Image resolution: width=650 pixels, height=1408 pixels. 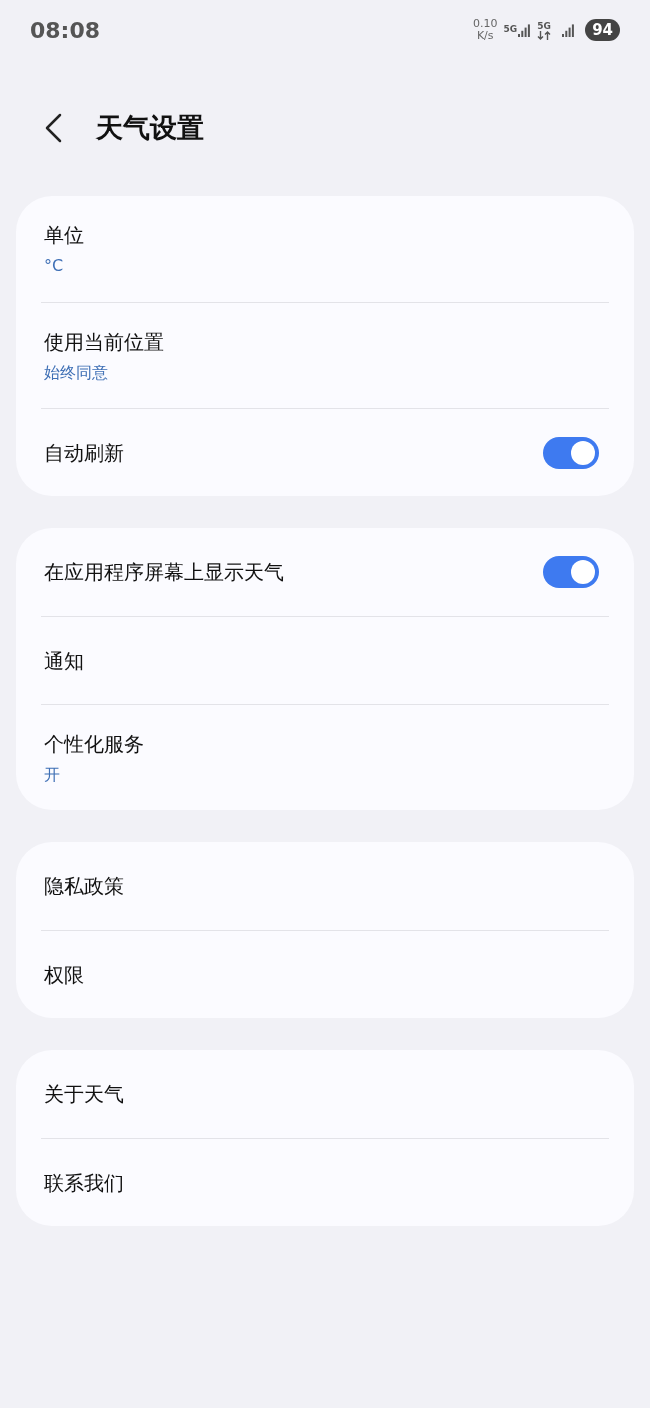 I want to click on settings-item: 单位 °C, so click(x=325, y=249).